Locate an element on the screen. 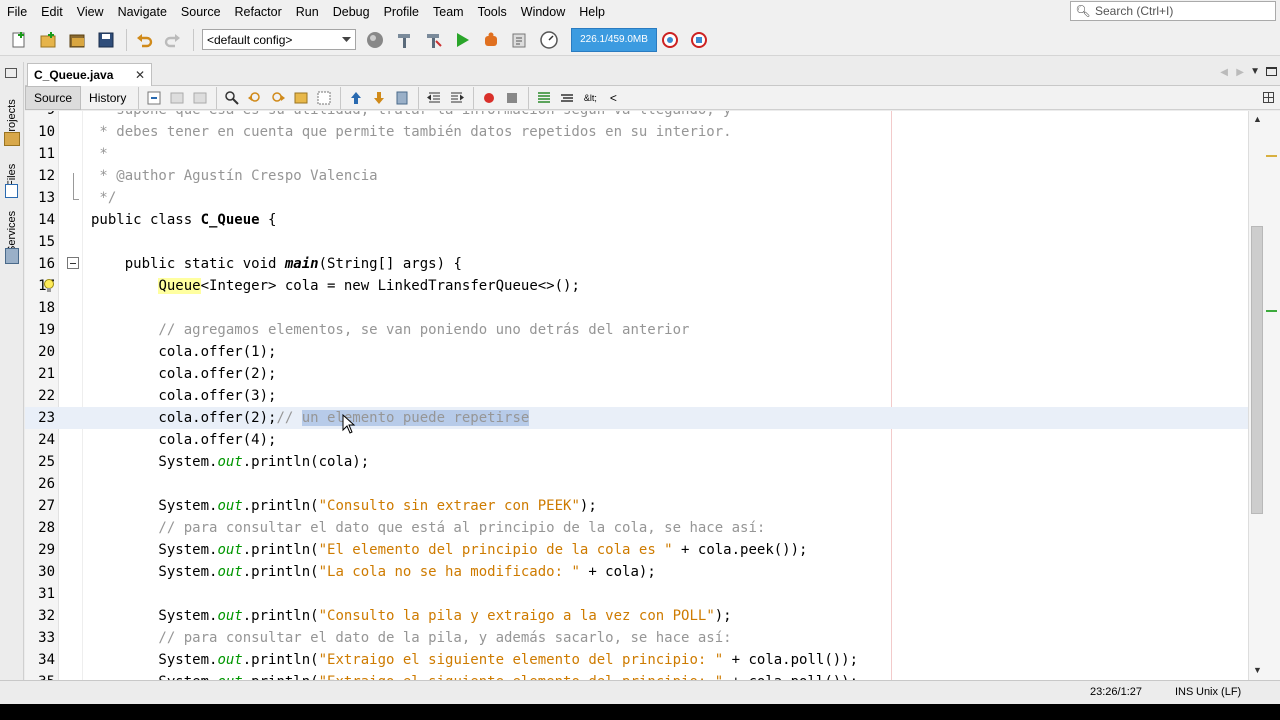  find-selection-icon is located at coordinates (301, 98).